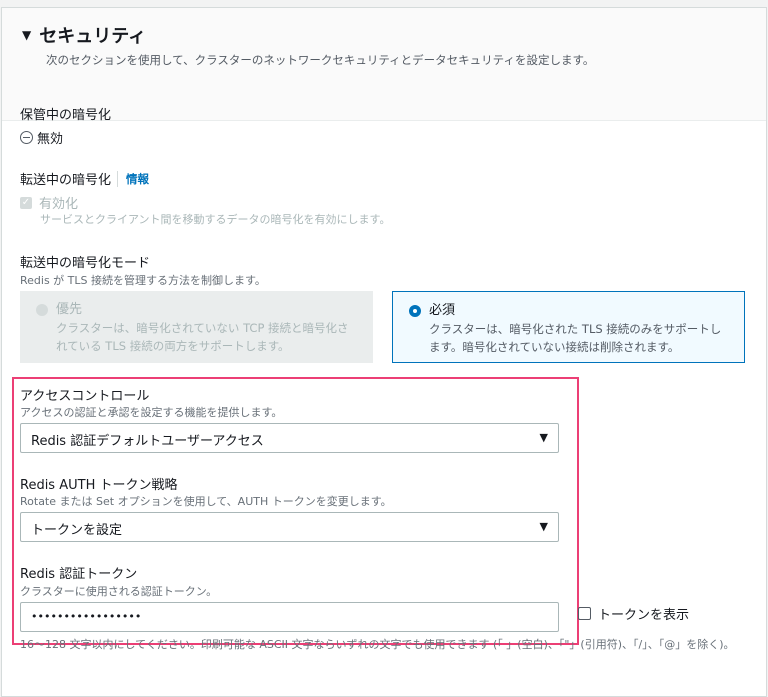 The height and width of the screenshot is (697, 768). What do you see at coordinates (99, 485) in the screenshot?
I see `strategy-label: Redis AUTH トークン戦略` at bounding box center [99, 485].